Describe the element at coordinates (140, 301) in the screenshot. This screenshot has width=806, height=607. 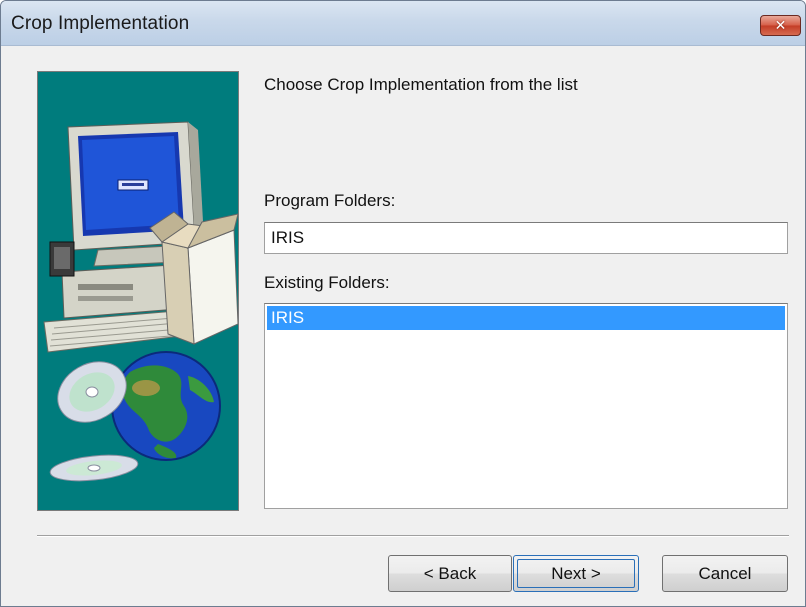
I see `computer-globe-illustration` at that location.